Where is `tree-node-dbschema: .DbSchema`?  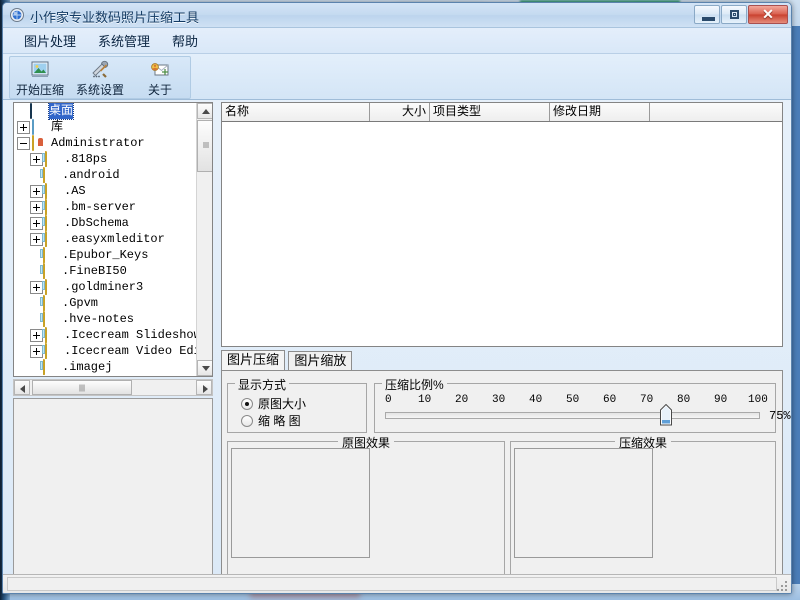 tree-node-dbschema: .DbSchema is located at coordinates (105, 223).